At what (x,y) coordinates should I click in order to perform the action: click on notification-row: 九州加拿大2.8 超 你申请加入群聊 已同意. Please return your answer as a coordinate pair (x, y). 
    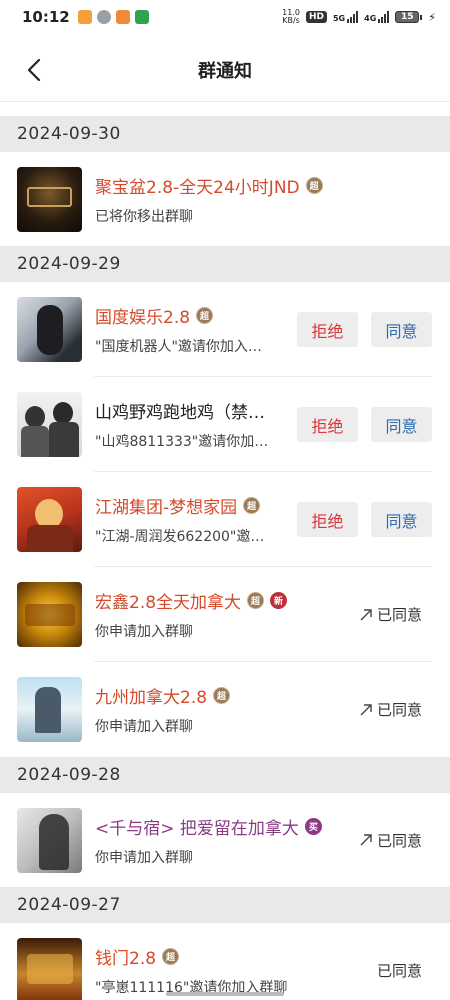
    Looking at the image, I should click on (225, 709).